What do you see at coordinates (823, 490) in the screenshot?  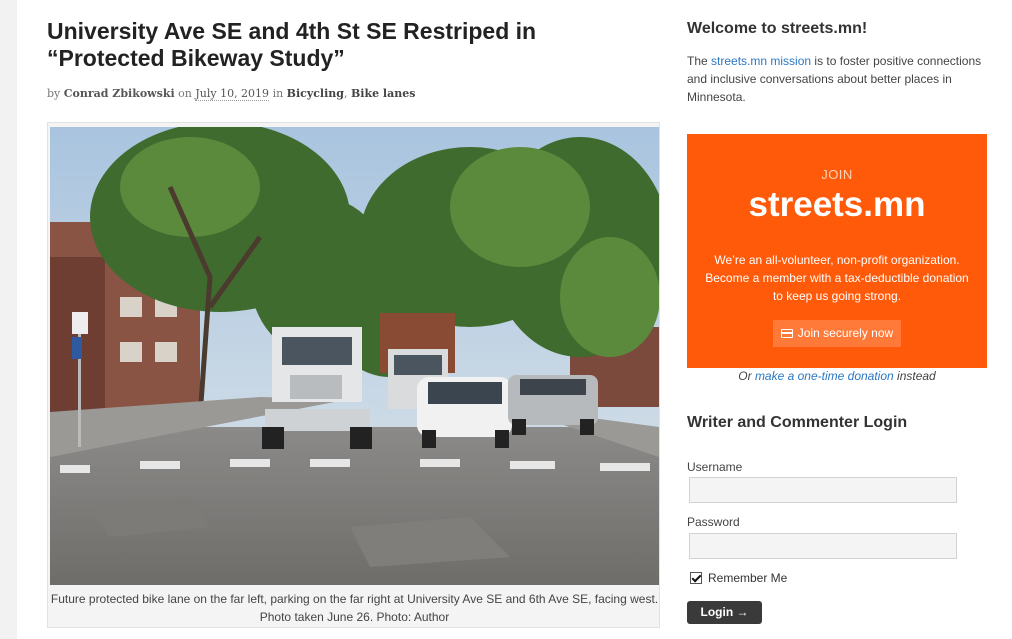 I see `username-input` at bounding box center [823, 490].